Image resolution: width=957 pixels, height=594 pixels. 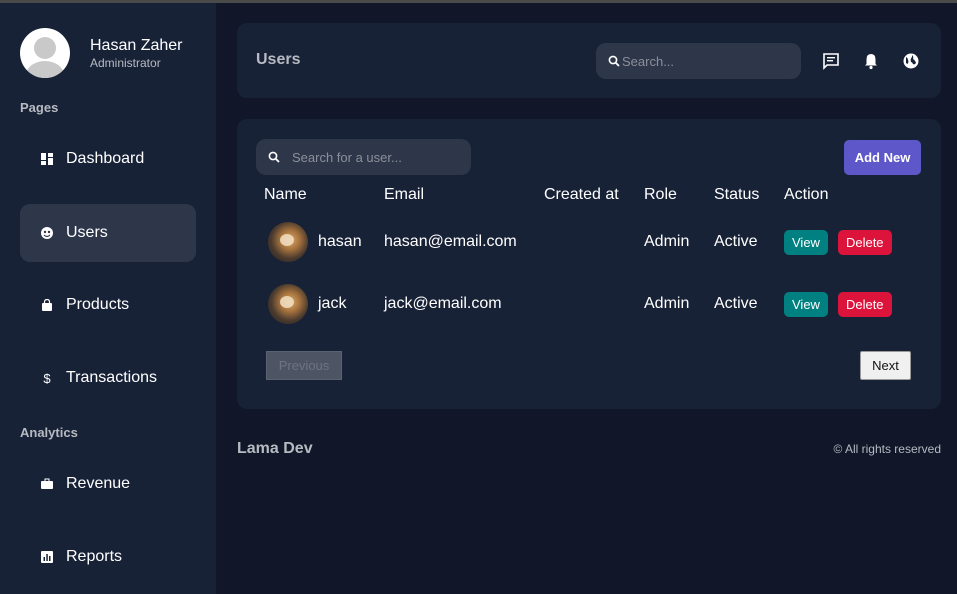 I want to click on sidebar-item-label: Dashboard, so click(x=105, y=158).